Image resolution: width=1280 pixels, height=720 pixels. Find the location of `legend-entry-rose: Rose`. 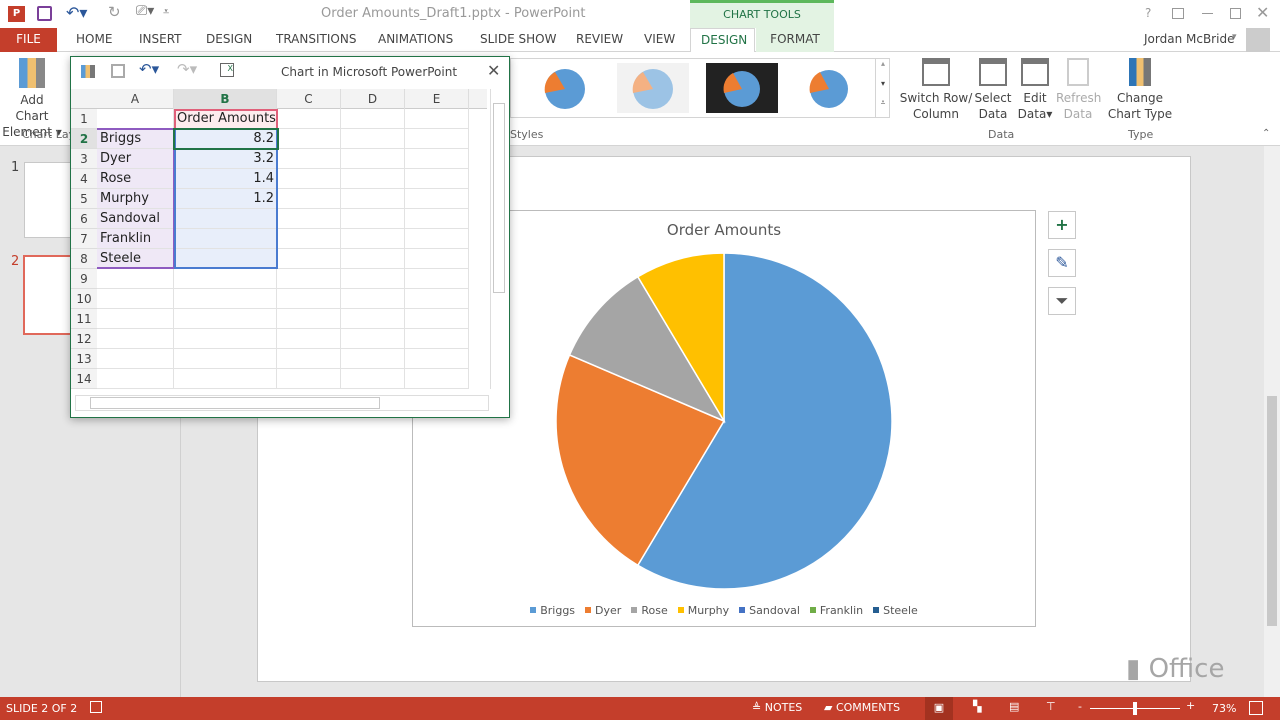

legend-entry-rose: Rose is located at coordinates (649, 610).